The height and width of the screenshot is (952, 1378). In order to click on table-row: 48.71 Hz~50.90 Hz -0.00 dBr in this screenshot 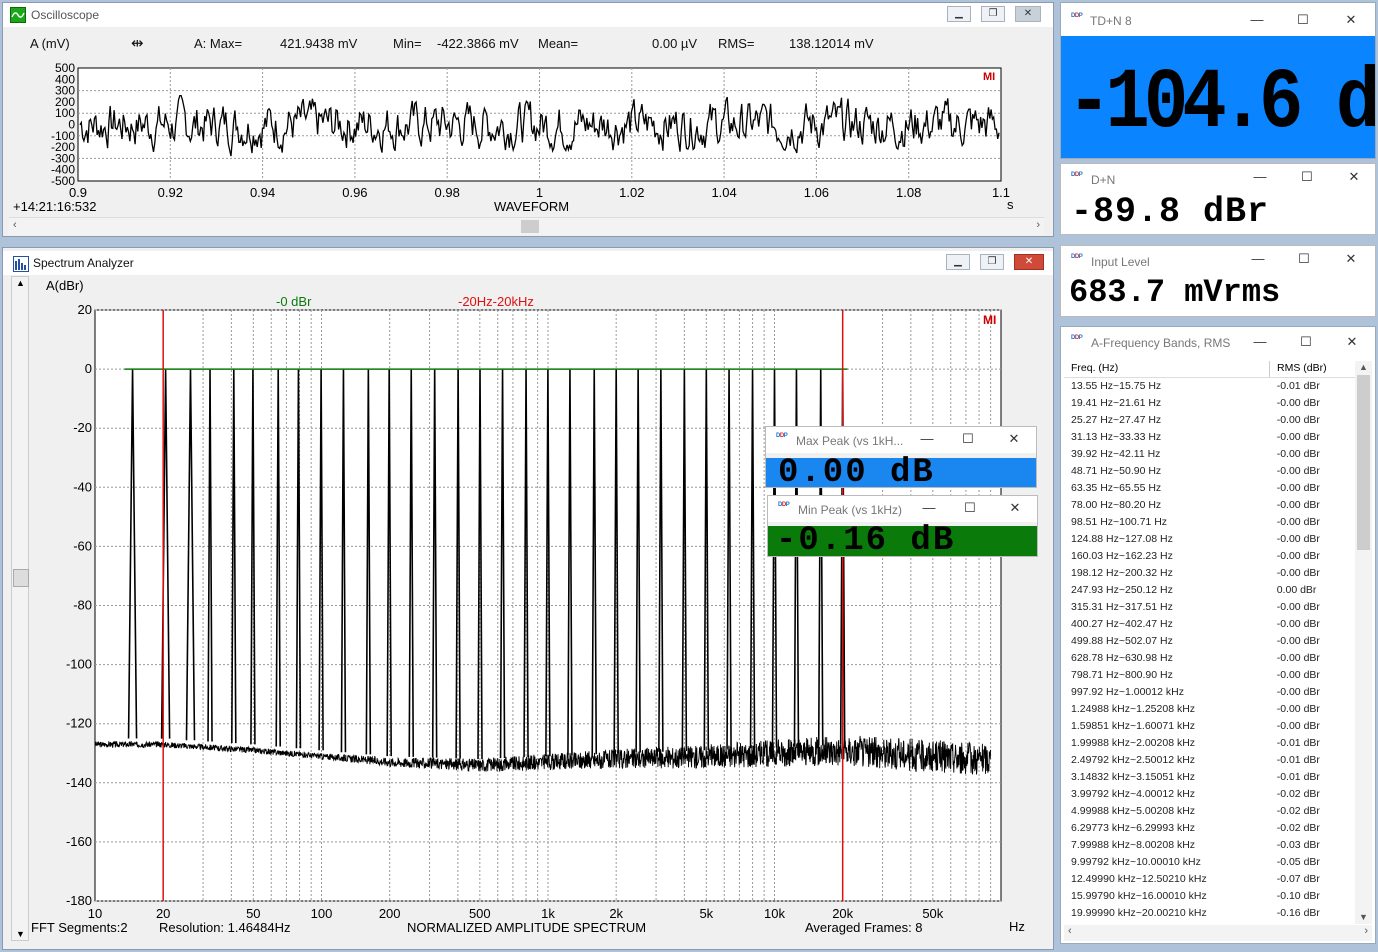, I will do `click(1210, 470)`.